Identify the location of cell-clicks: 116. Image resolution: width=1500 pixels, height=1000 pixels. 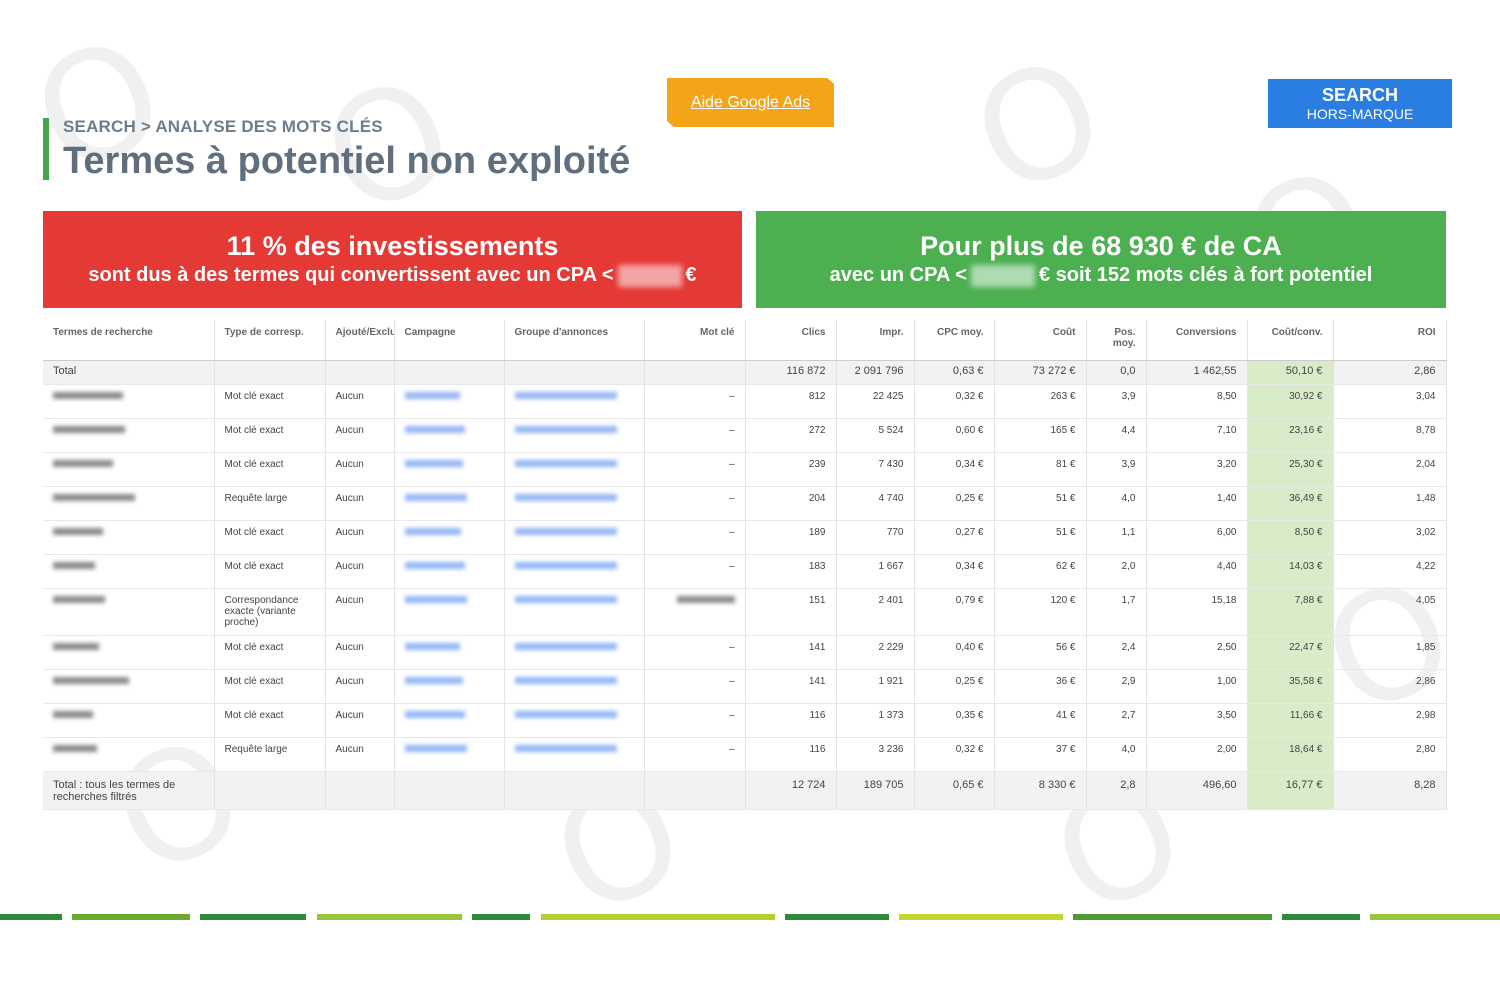
(791, 720).